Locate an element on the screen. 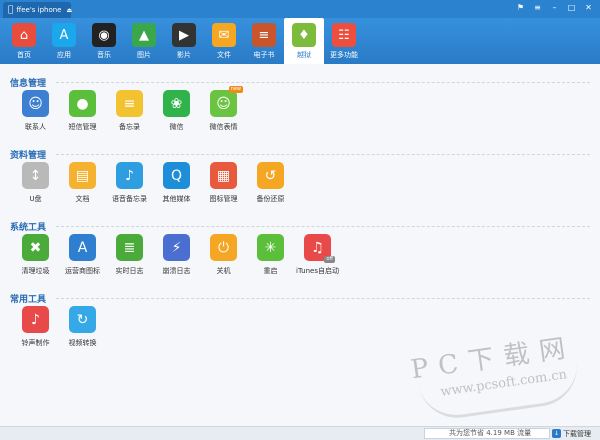 The width and height of the screenshot is (600, 440). tool-item-label: 关机 is located at coordinates (223, 271).